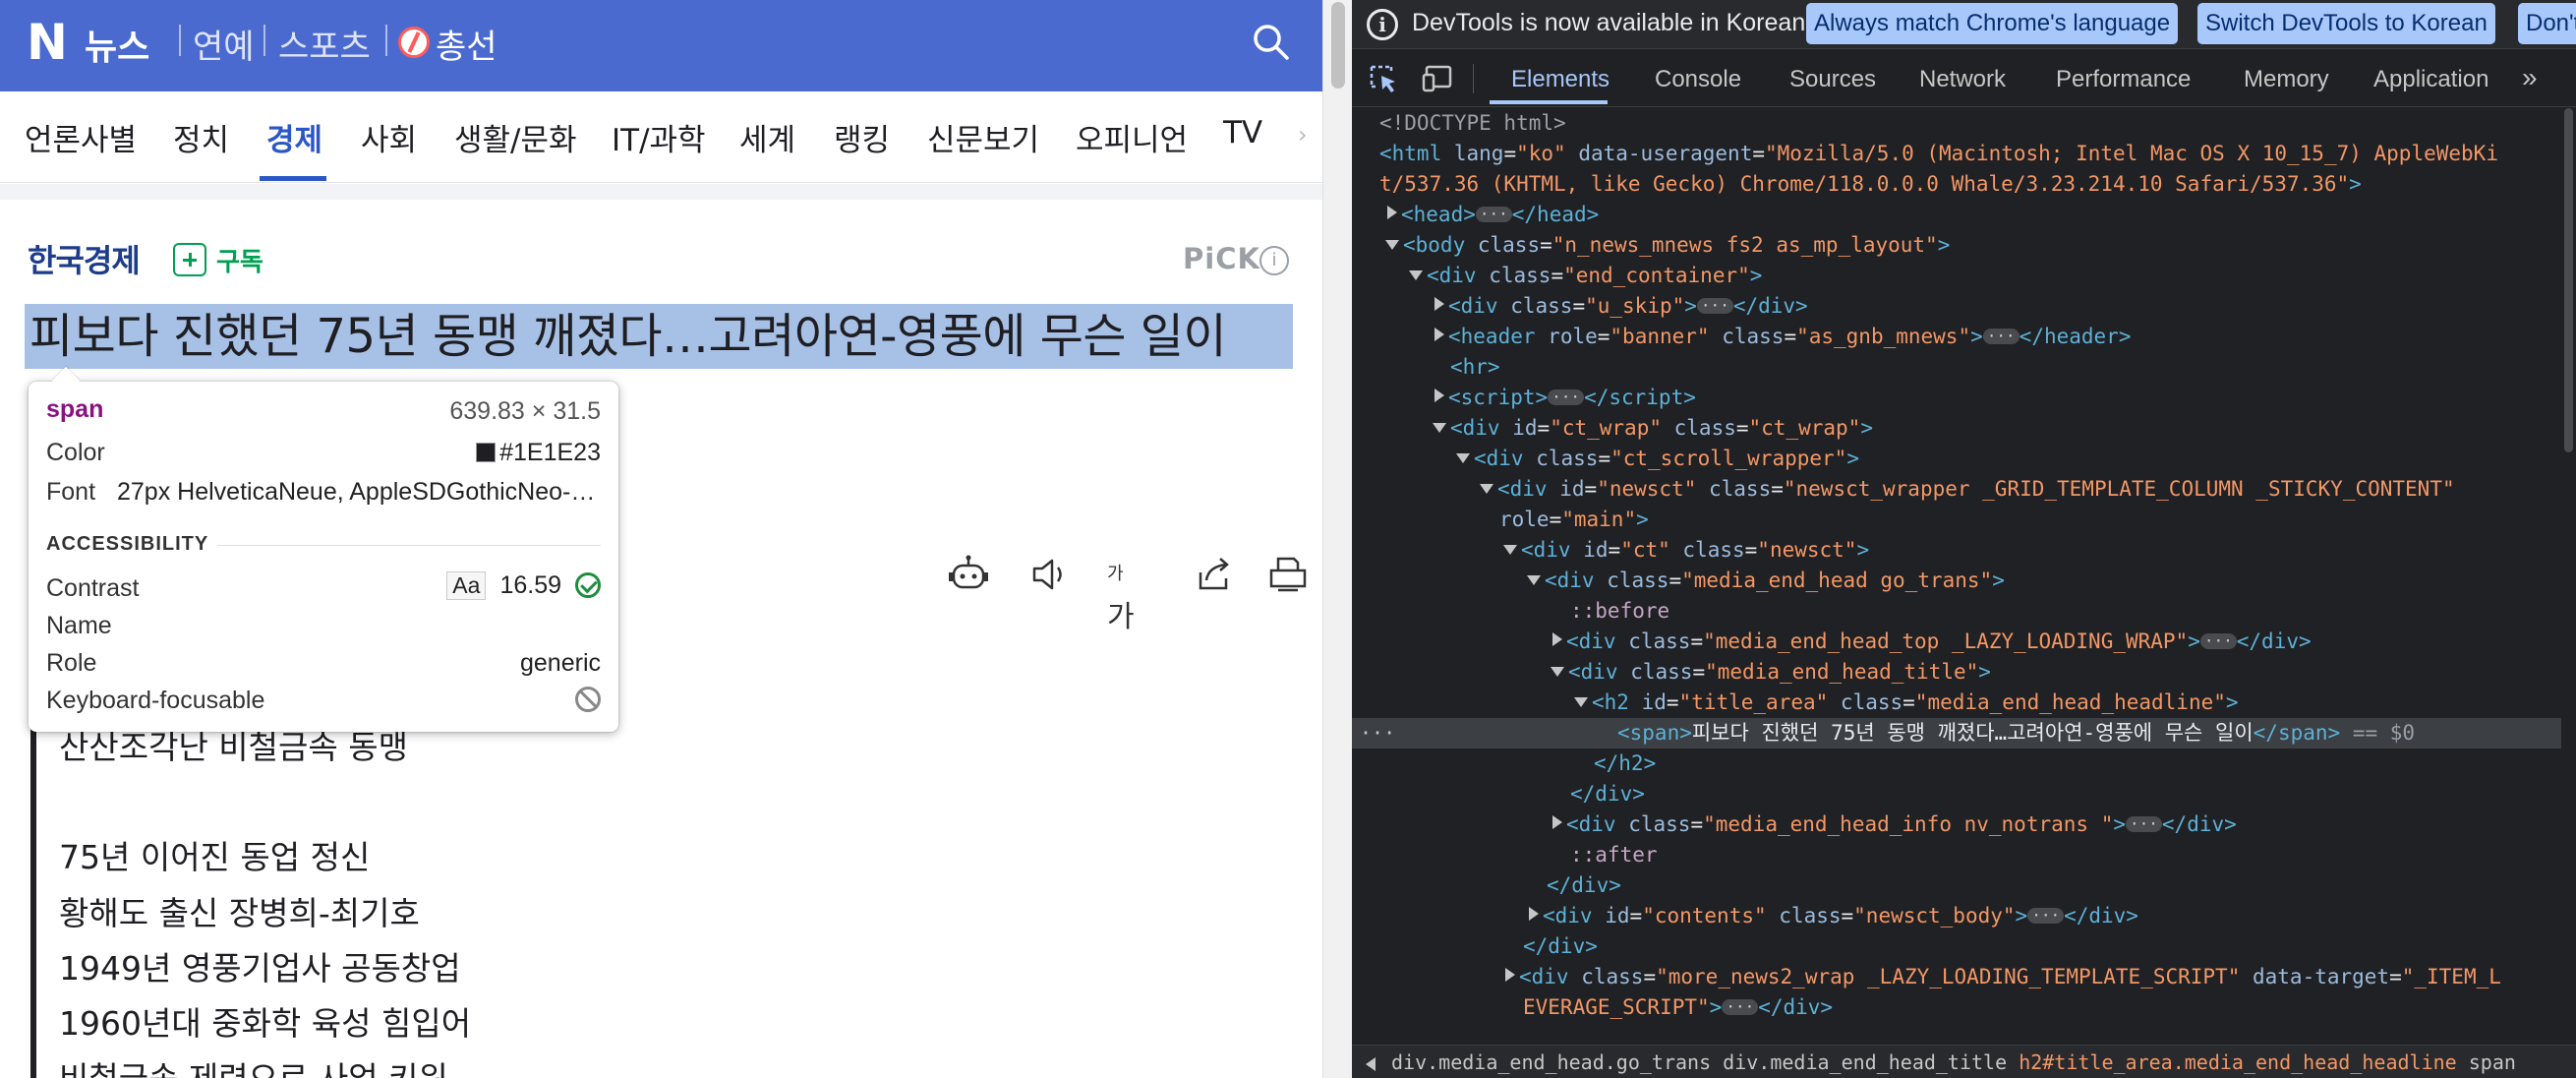  What do you see at coordinates (117, 44) in the screenshot?
I see `news-home-link: 뉴스` at bounding box center [117, 44].